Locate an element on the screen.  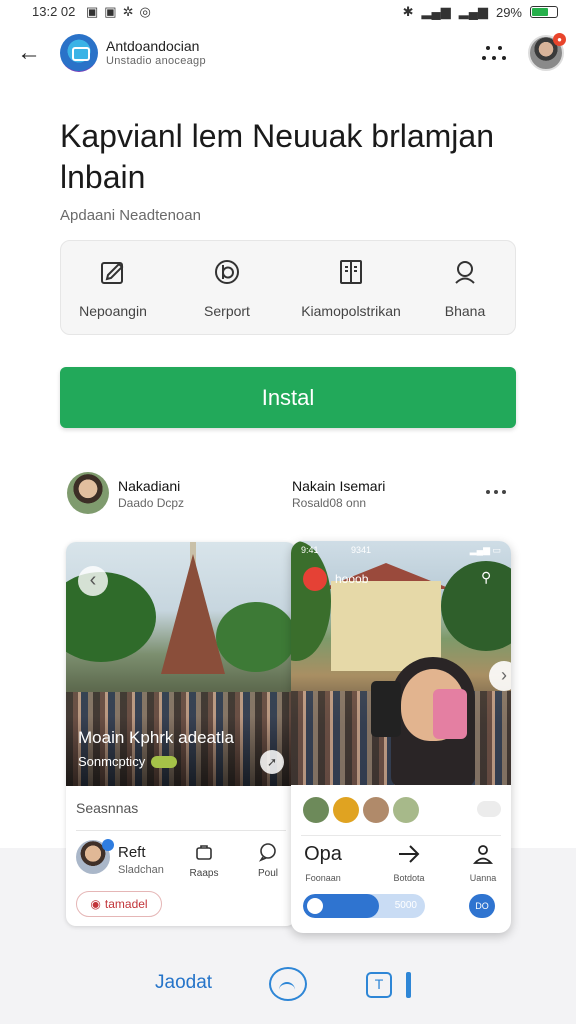
opa-action: Opa Foonaan is located at coordinates (323, 863).